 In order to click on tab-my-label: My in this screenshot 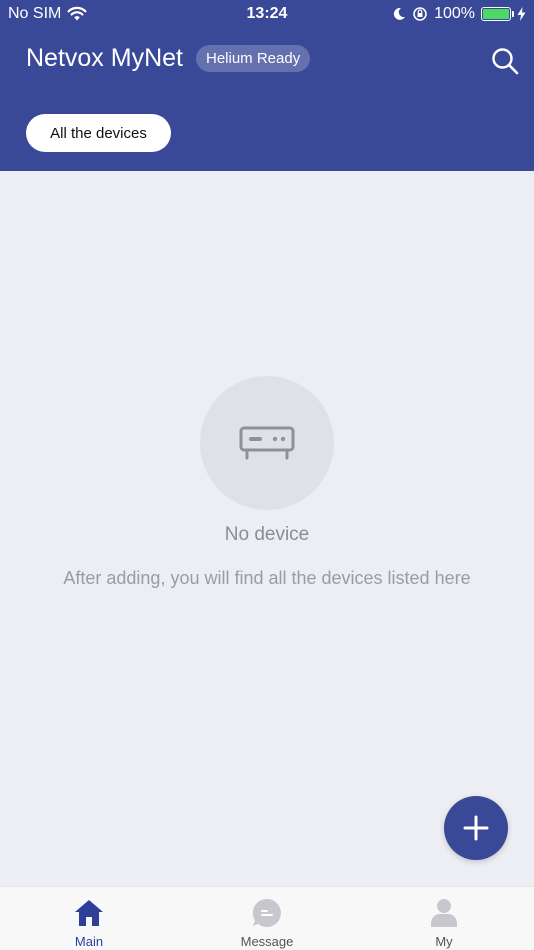, I will do `click(444, 941)`.